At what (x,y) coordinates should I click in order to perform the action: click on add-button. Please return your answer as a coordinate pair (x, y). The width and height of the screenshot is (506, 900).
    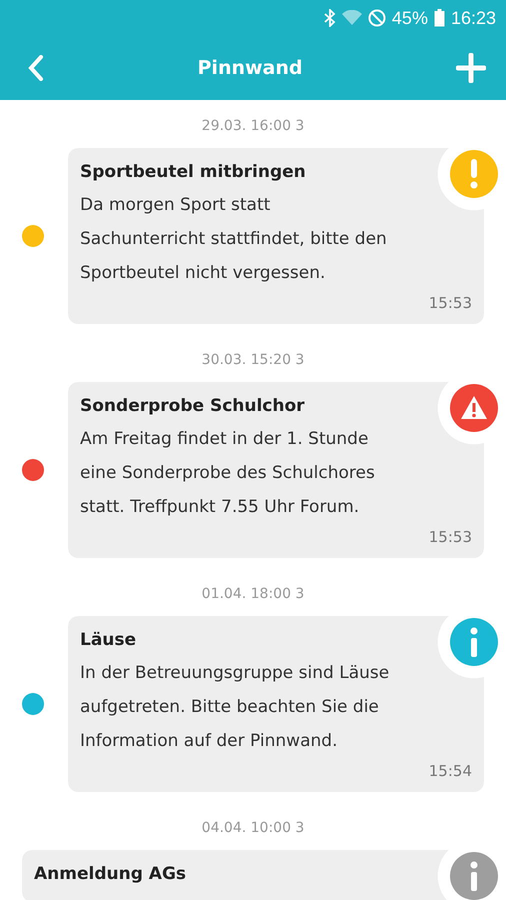
    Looking at the image, I should click on (471, 68).